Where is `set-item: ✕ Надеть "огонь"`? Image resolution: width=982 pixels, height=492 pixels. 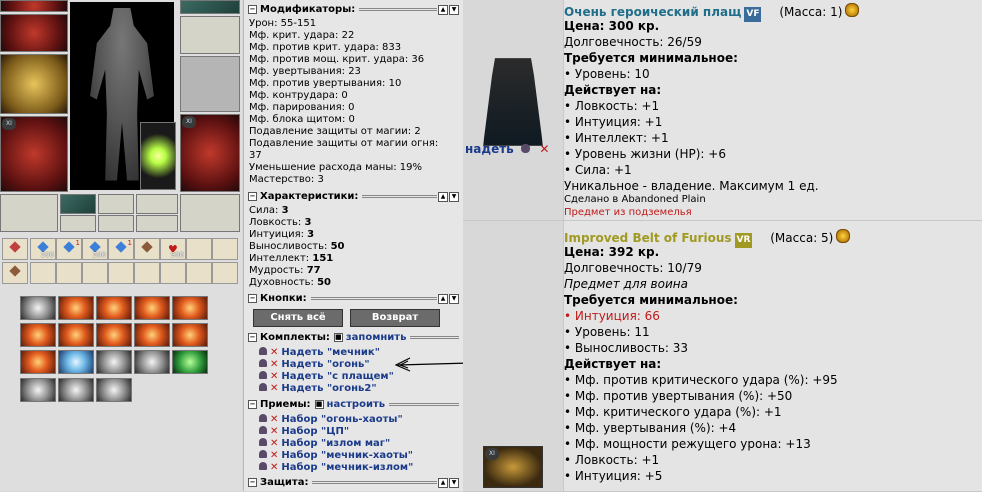 set-item: ✕ Надеть "огонь" is located at coordinates (314, 365).